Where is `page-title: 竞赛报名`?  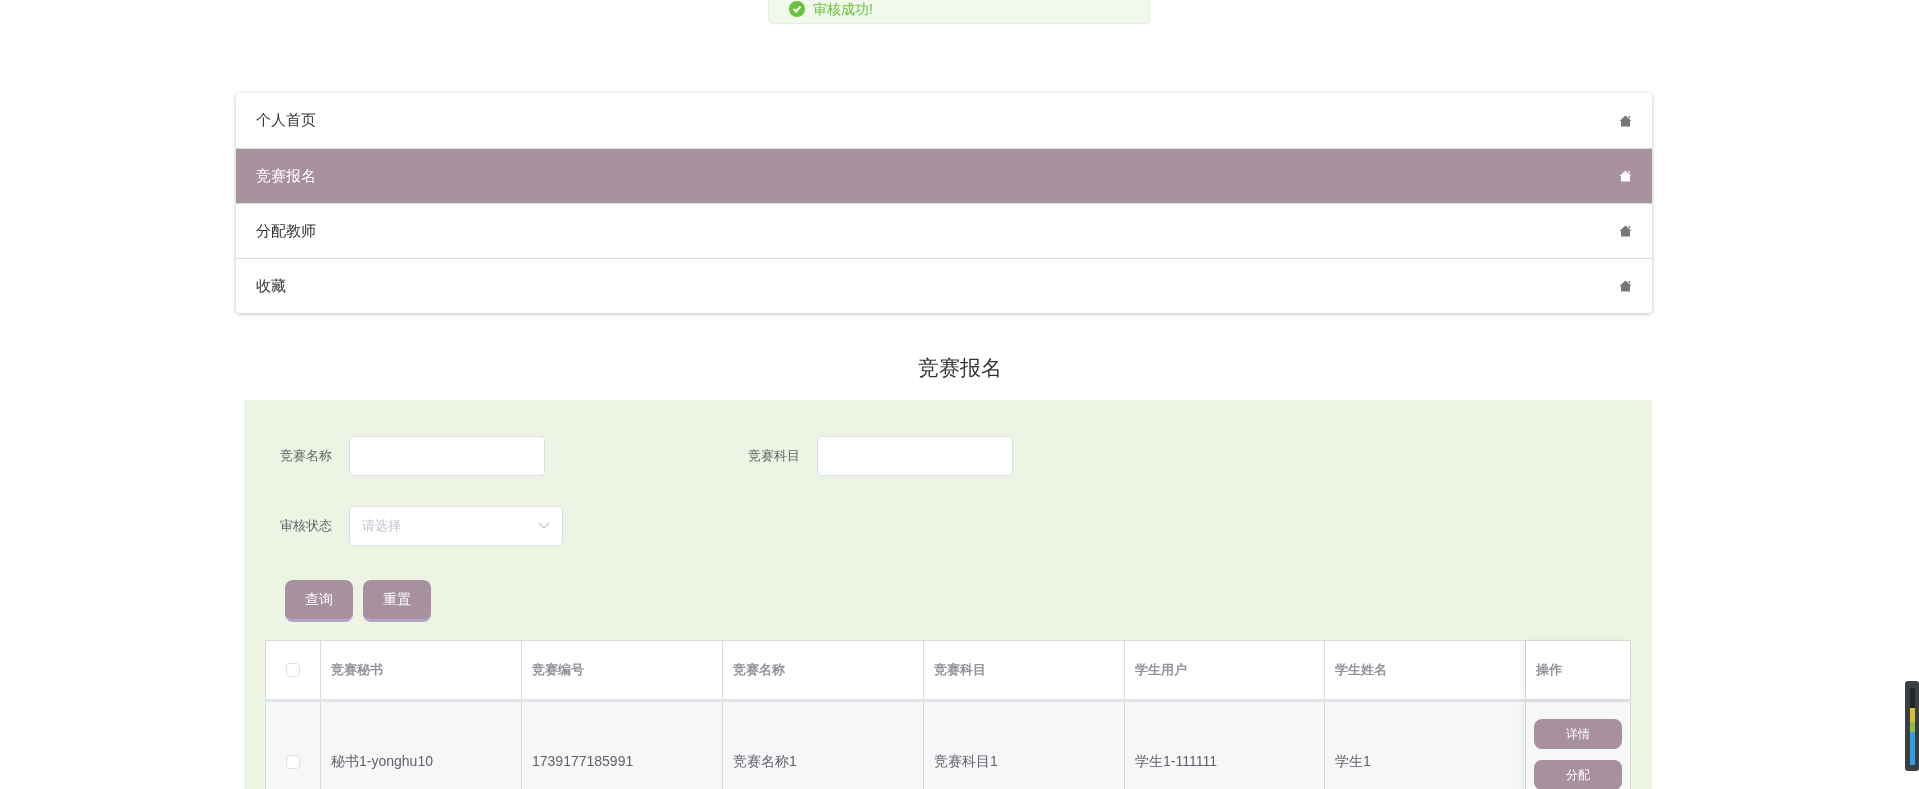
page-title: 竞赛报名 is located at coordinates (959, 368).